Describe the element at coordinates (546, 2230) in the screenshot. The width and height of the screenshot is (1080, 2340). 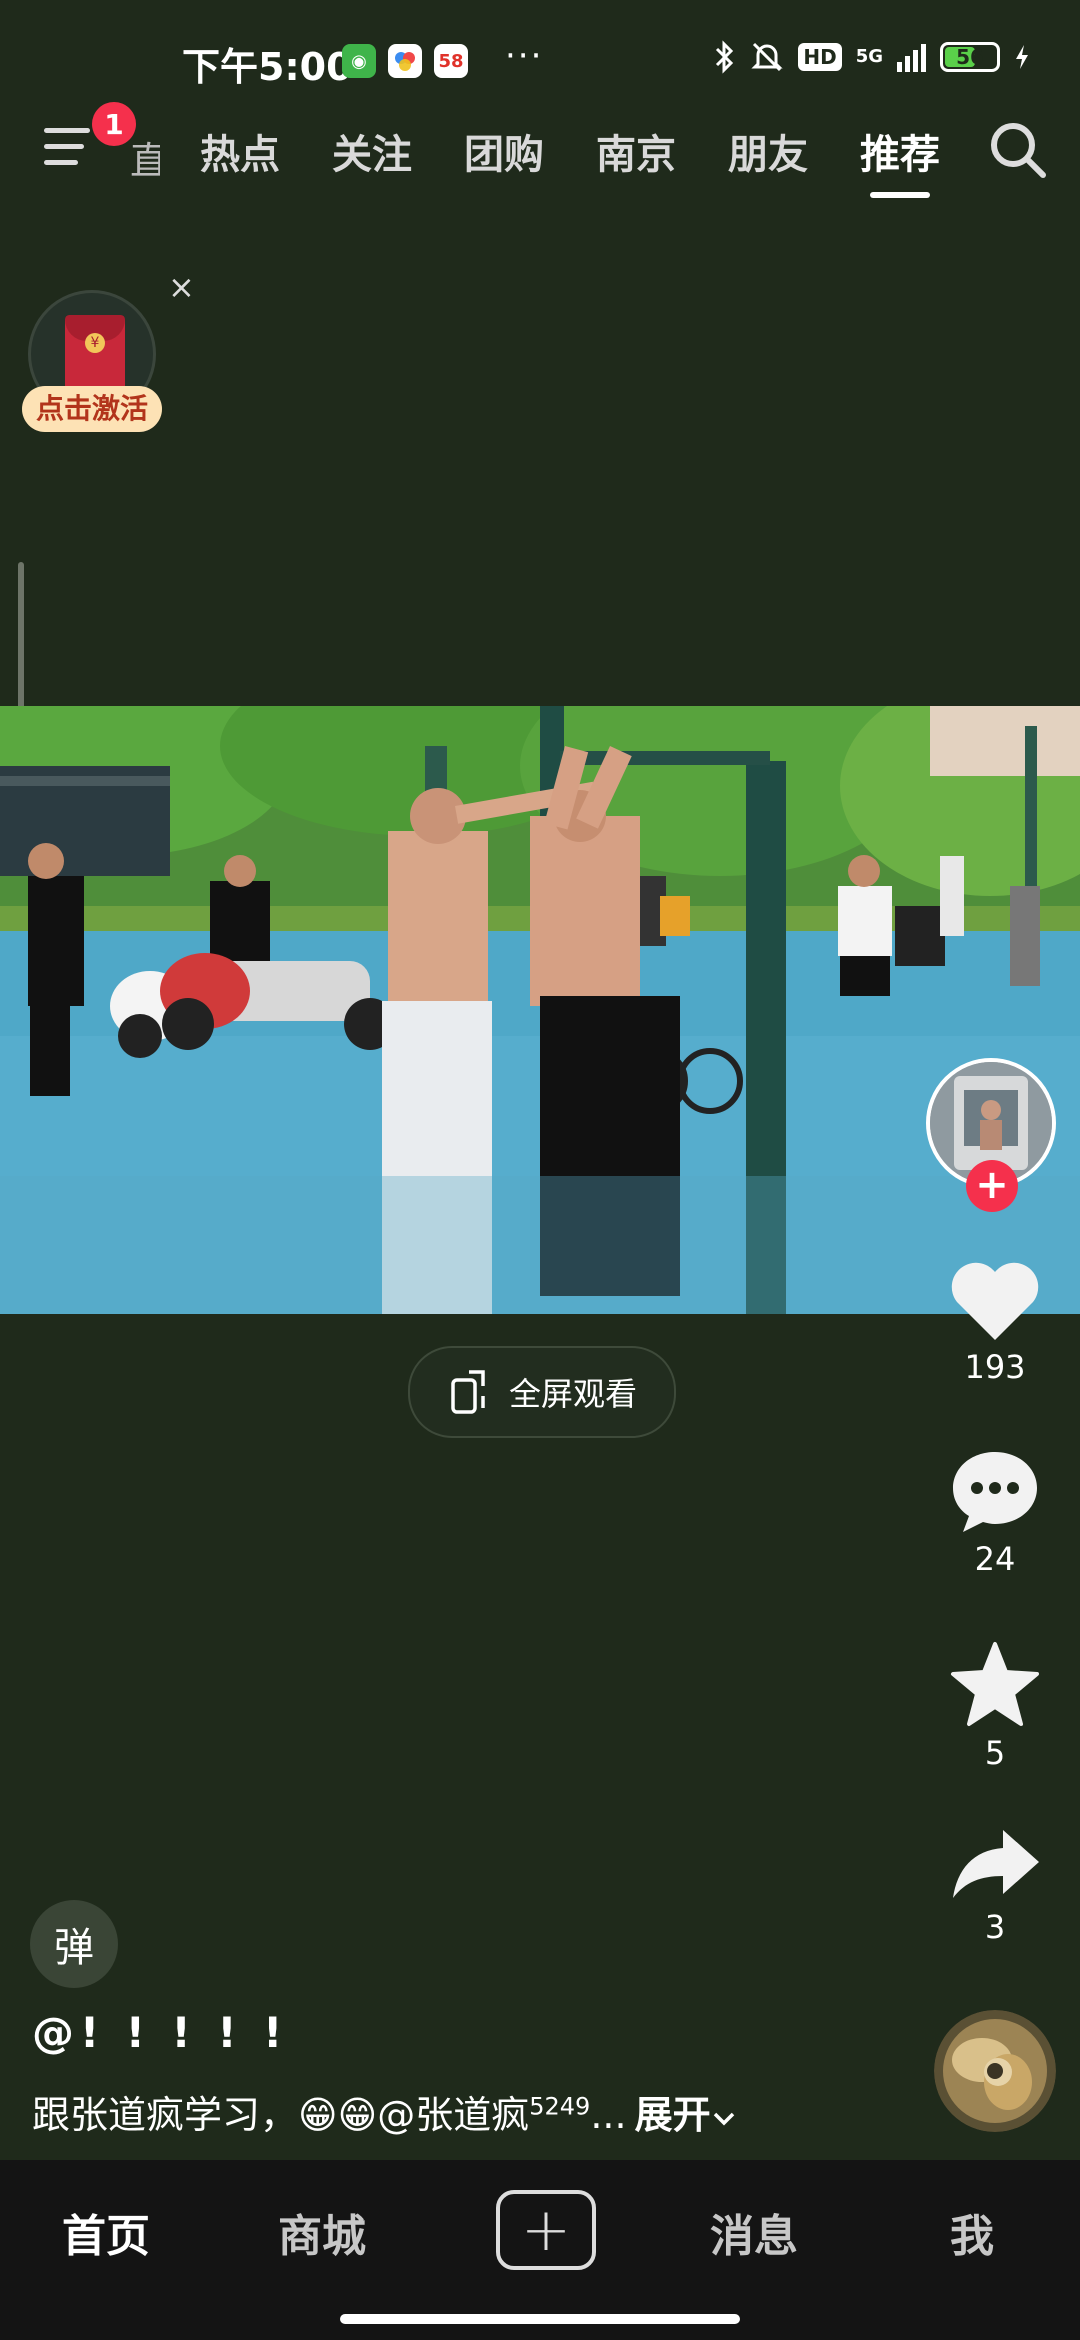
I see `create-button: +` at that location.